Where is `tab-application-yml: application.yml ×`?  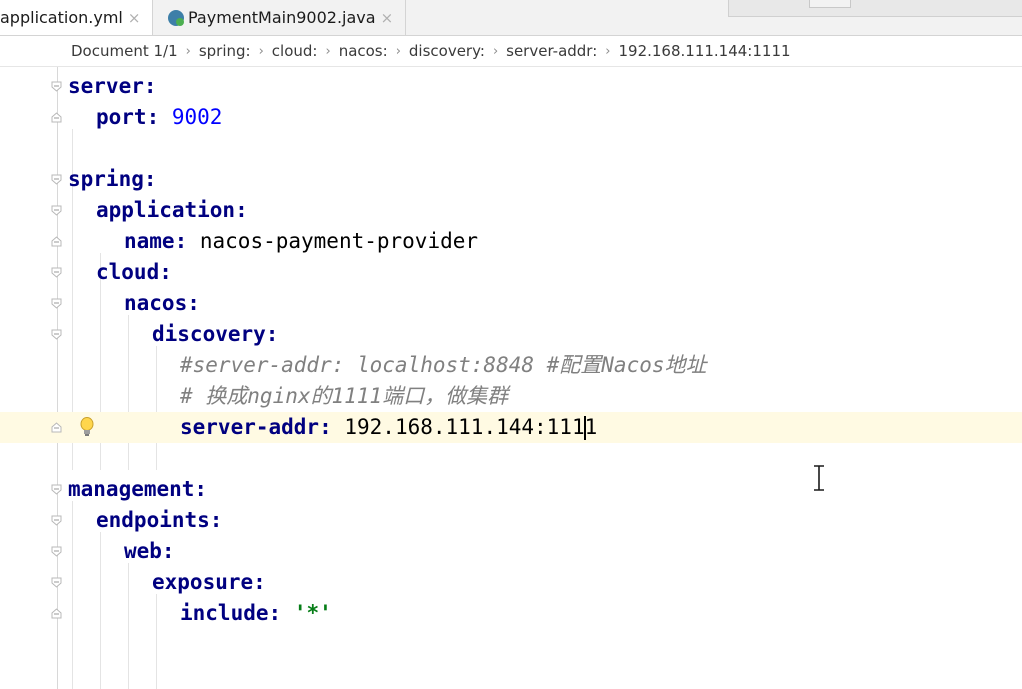 tab-application-yml: application.yml × is located at coordinates (76, 17).